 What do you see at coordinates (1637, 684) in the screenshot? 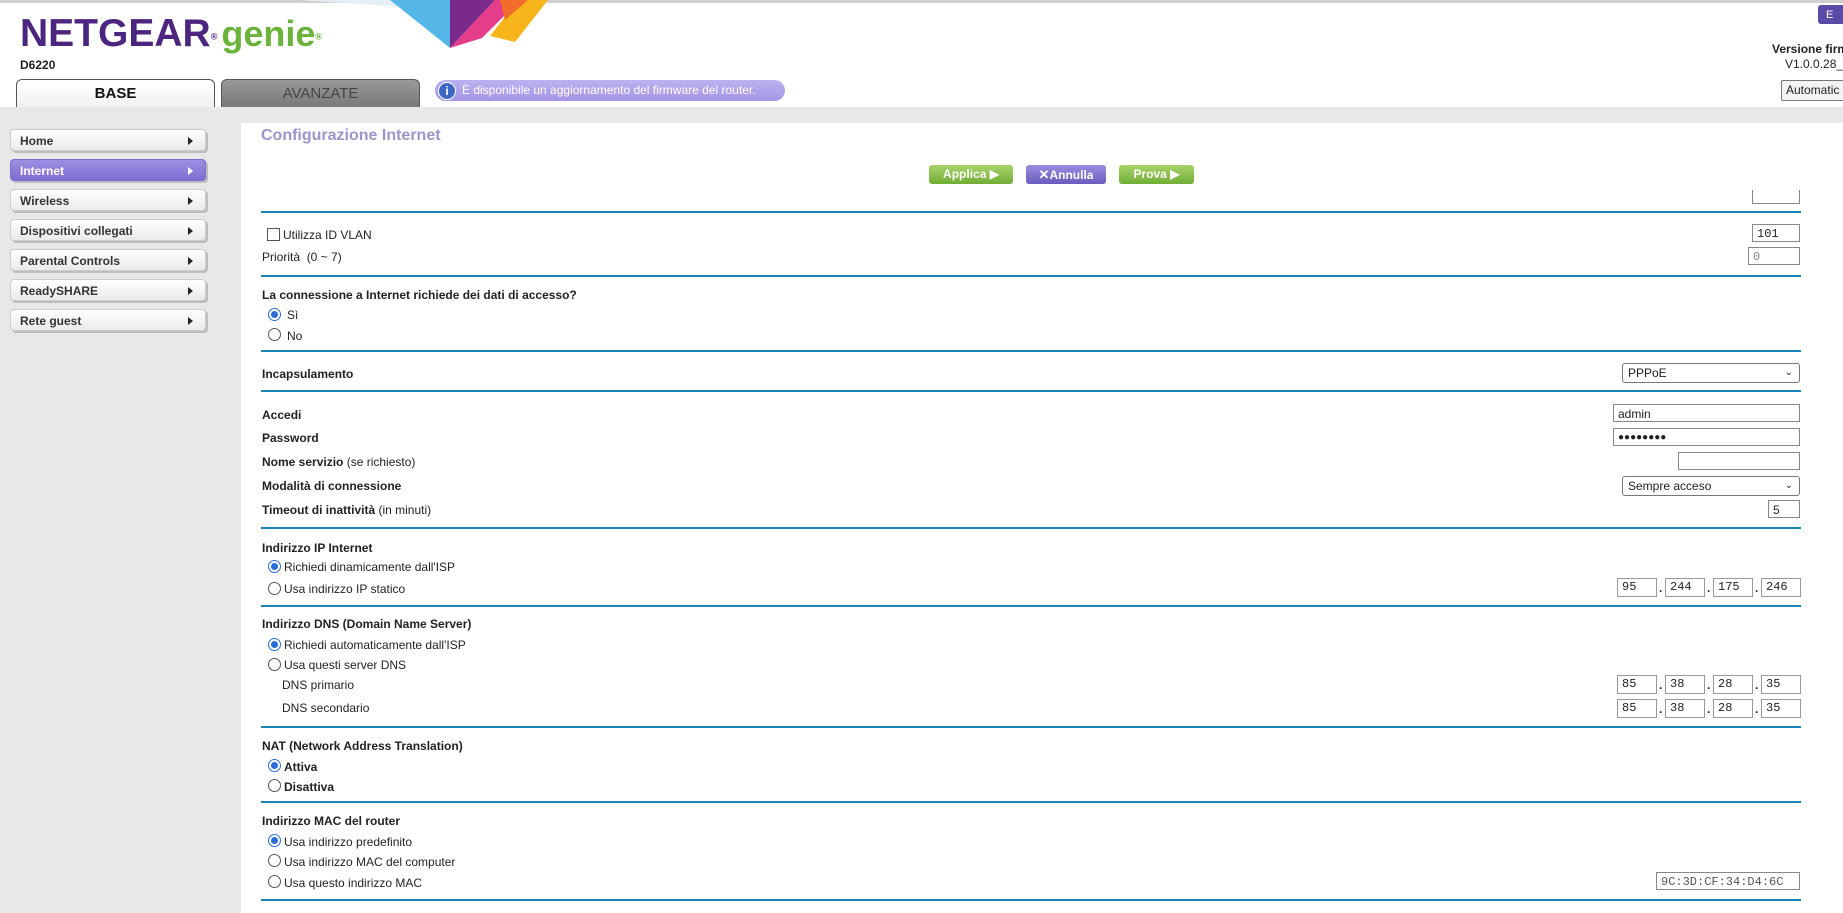
I see `dns-primary-octet-1: 85` at bounding box center [1637, 684].